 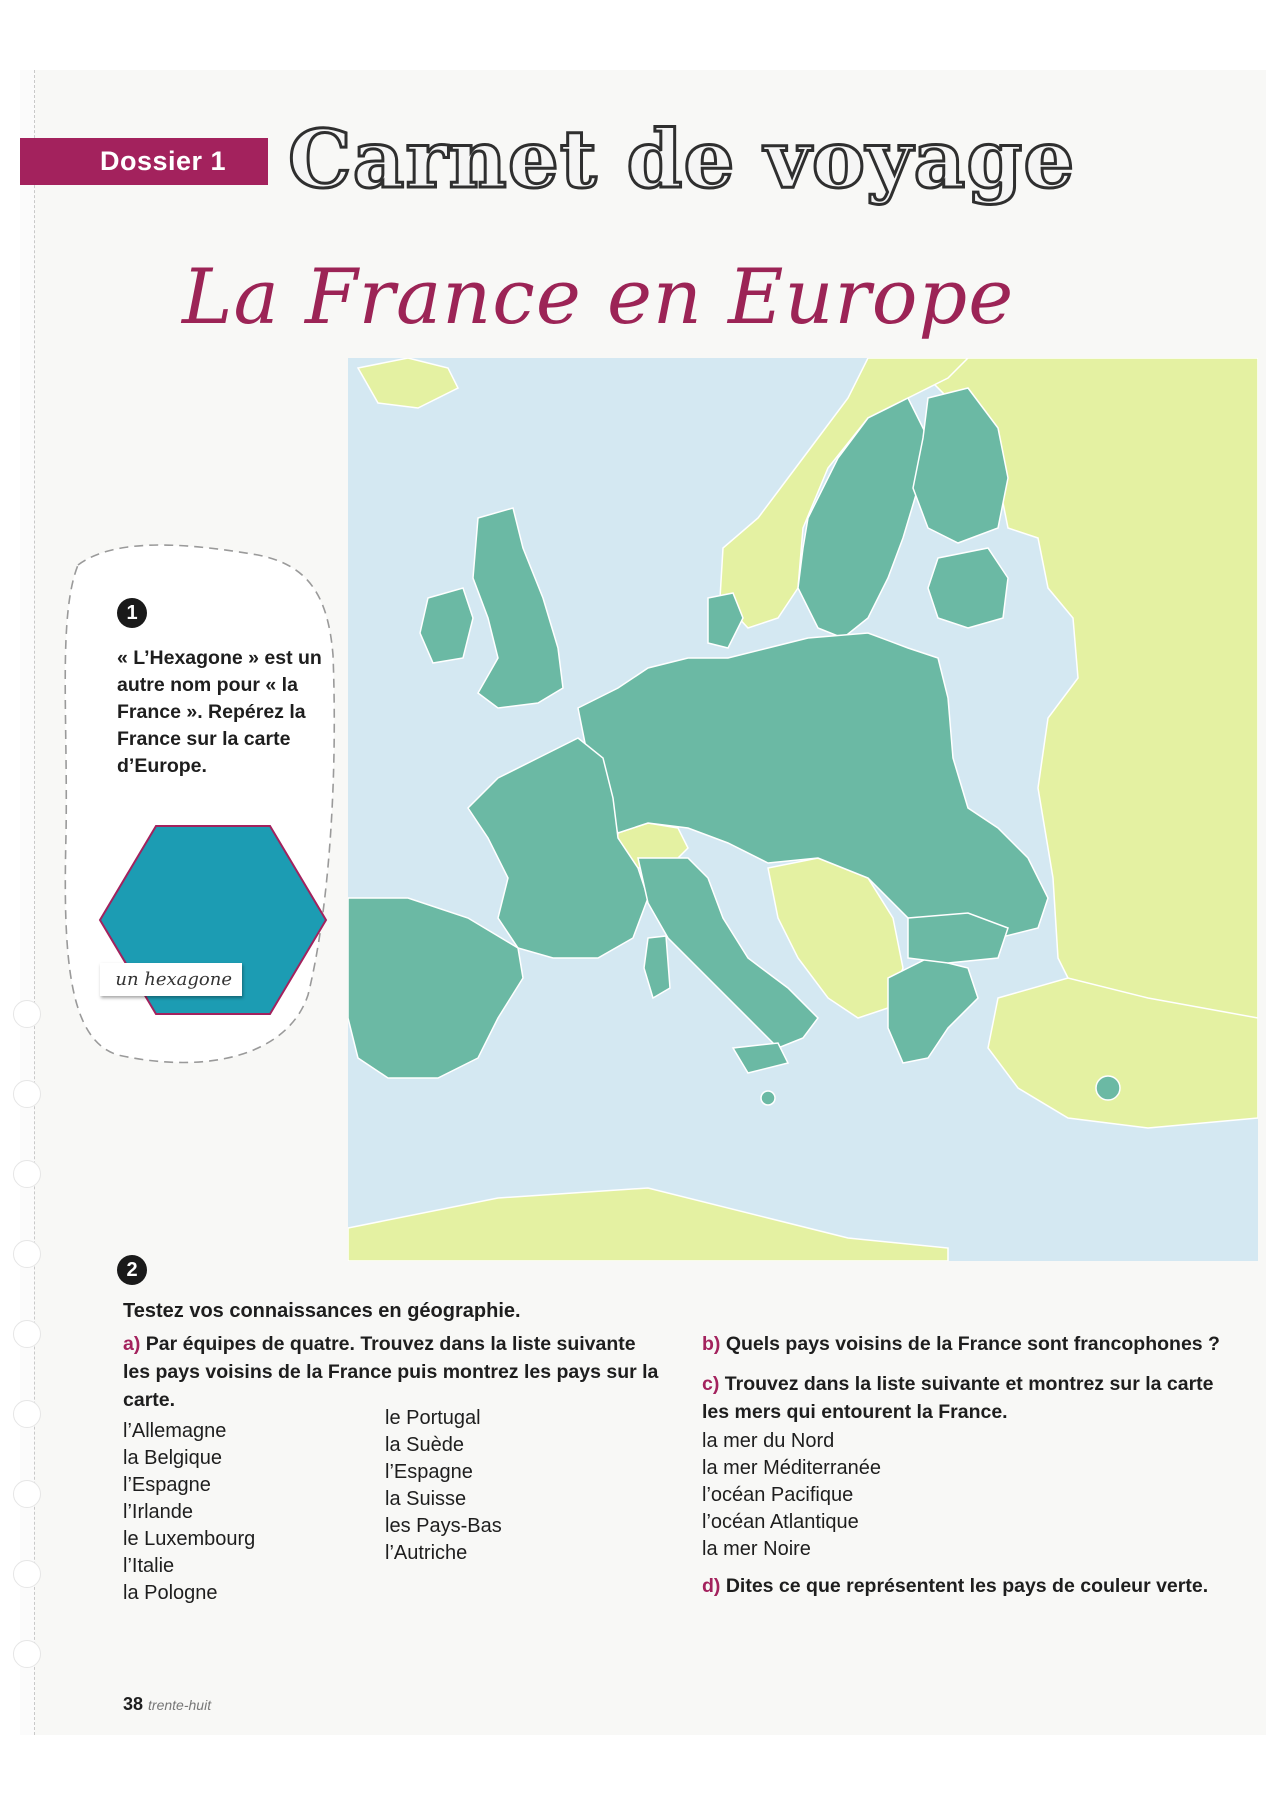 I want to click on exercise2-number: 2, so click(x=132, y=1270).